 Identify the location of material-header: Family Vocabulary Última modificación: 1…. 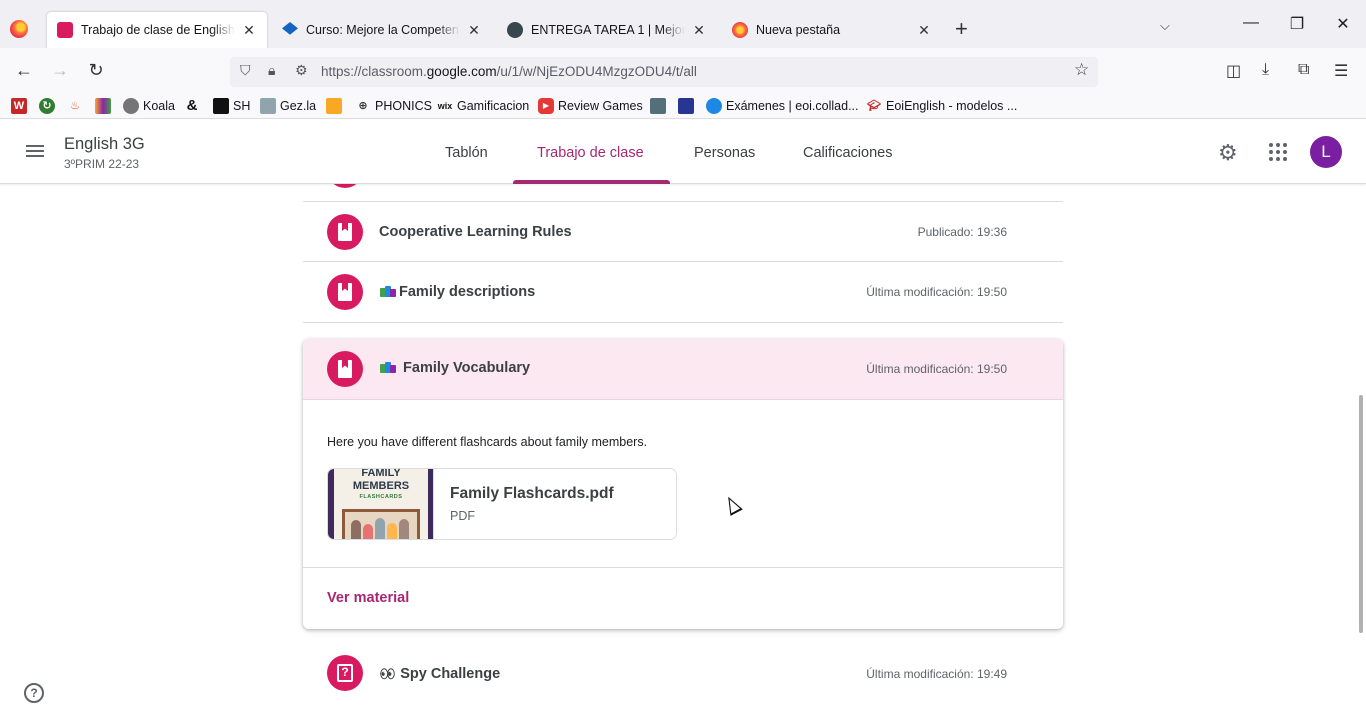
(683, 369).